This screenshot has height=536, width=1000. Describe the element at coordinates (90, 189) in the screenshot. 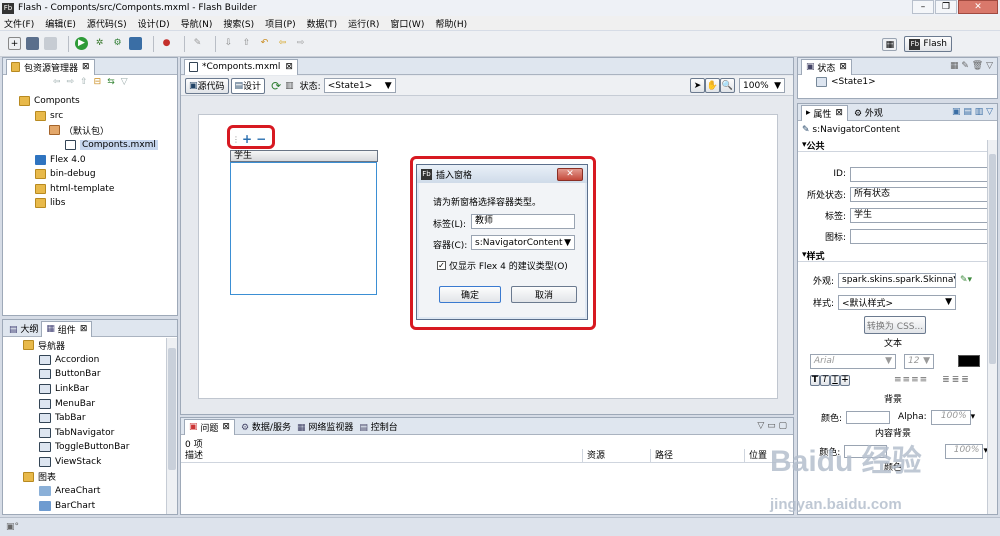

I see `tree-item: html-template` at that location.